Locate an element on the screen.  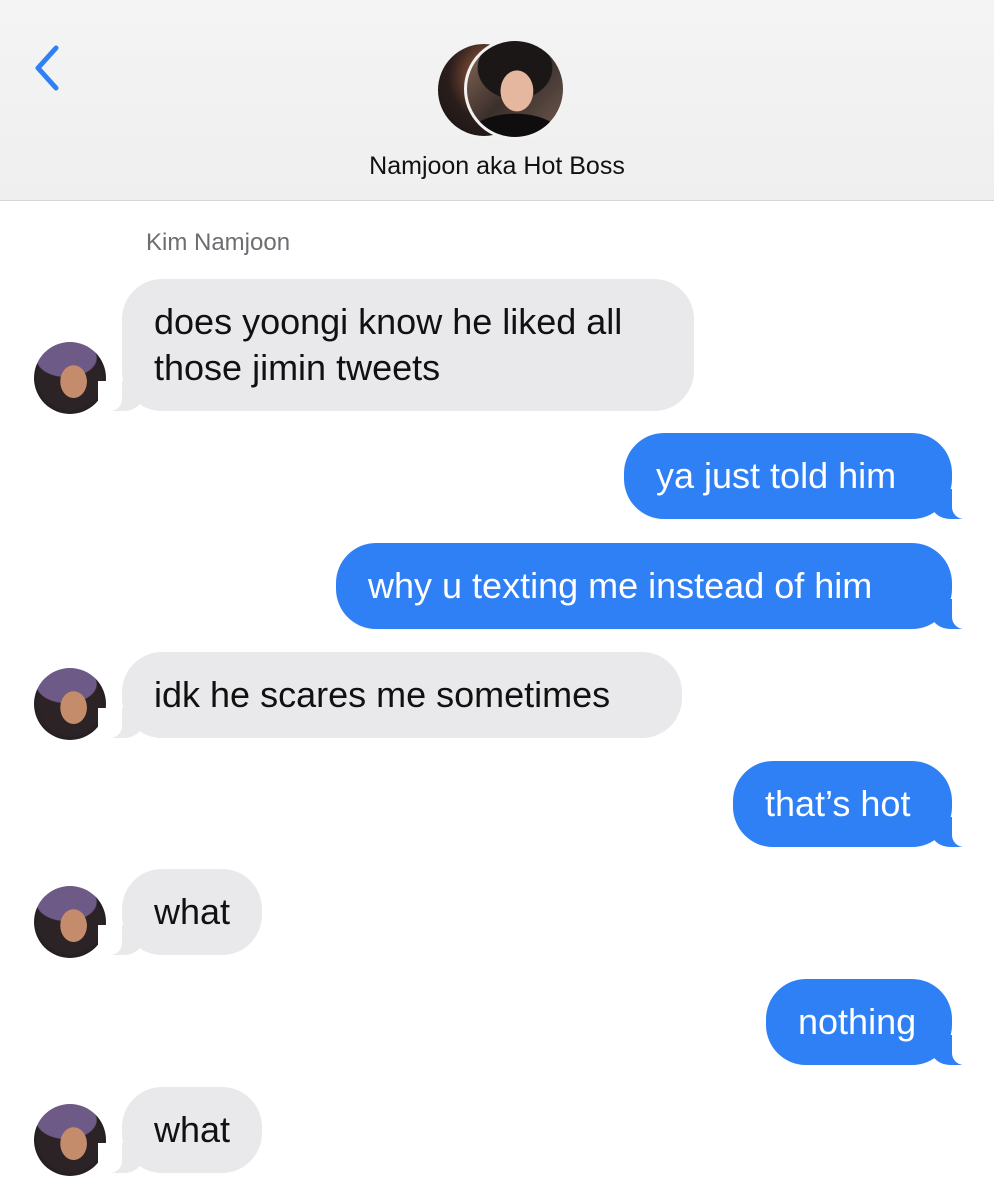
message-text: idk he scares me sometimes is located at coordinates (382, 694).